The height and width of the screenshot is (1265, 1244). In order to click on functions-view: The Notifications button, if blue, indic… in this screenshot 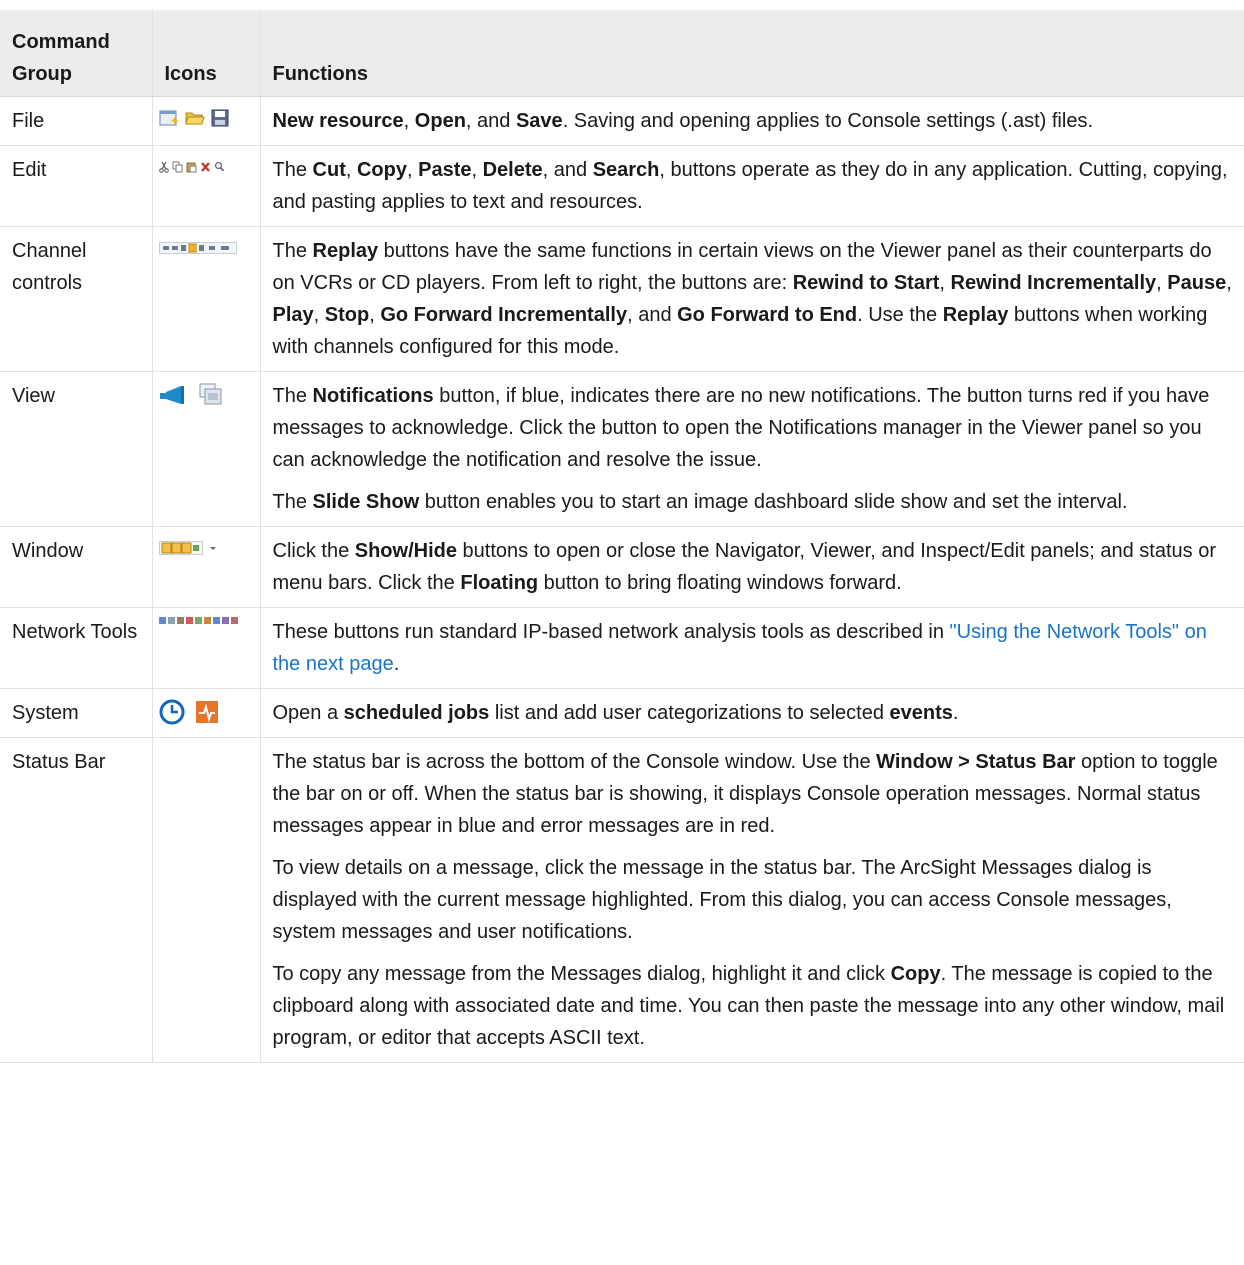, I will do `click(751, 449)`.